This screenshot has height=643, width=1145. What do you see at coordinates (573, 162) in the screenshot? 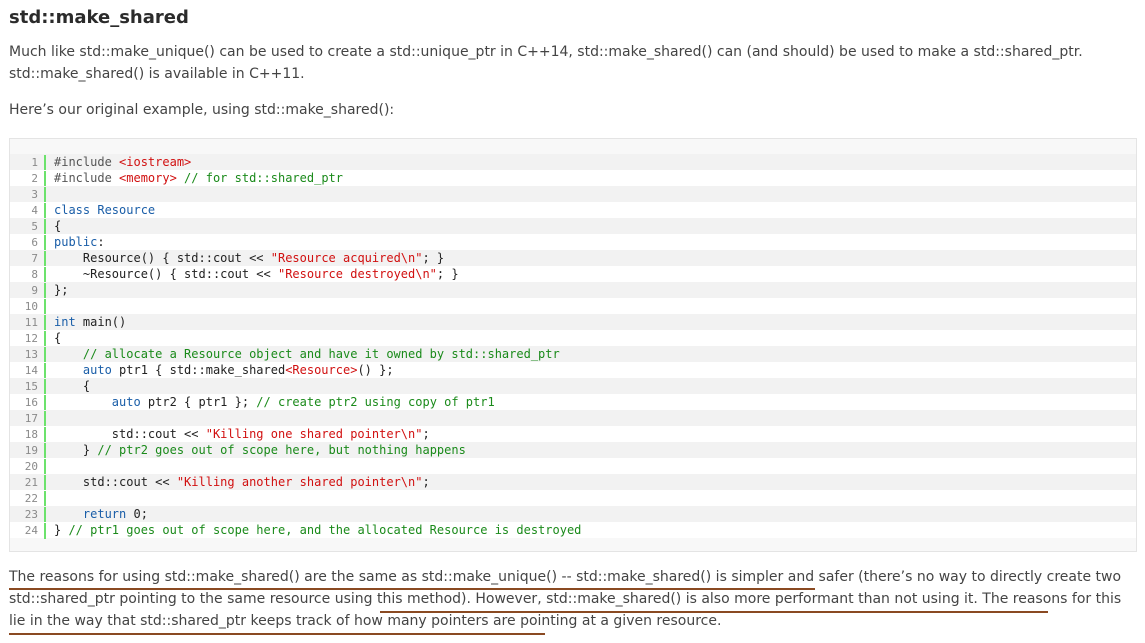
I see `code-line: 1 #include <iostream>` at bounding box center [573, 162].